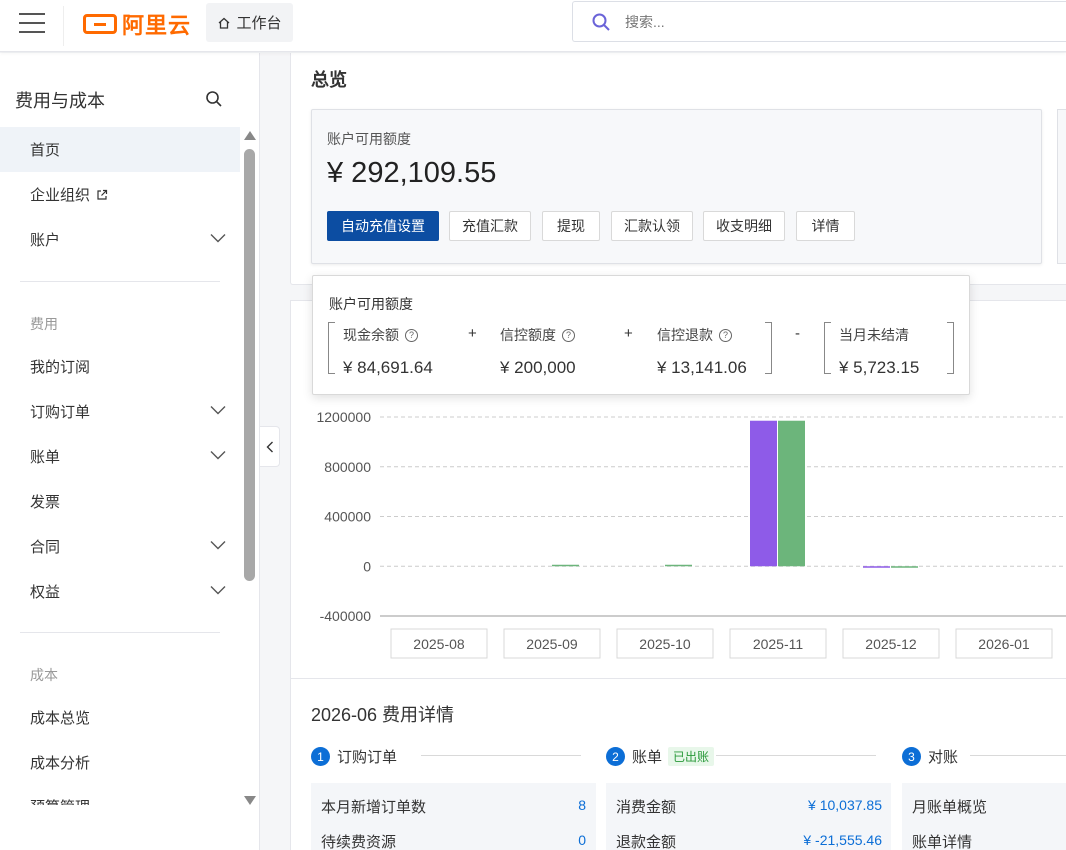 This screenshot has height=850, width=1066. What do you see at coordinates (120, 762) in the screenshot?
I see `sidebar-item-cost-analysis: 成本分析` at bounding box center [120, 762].